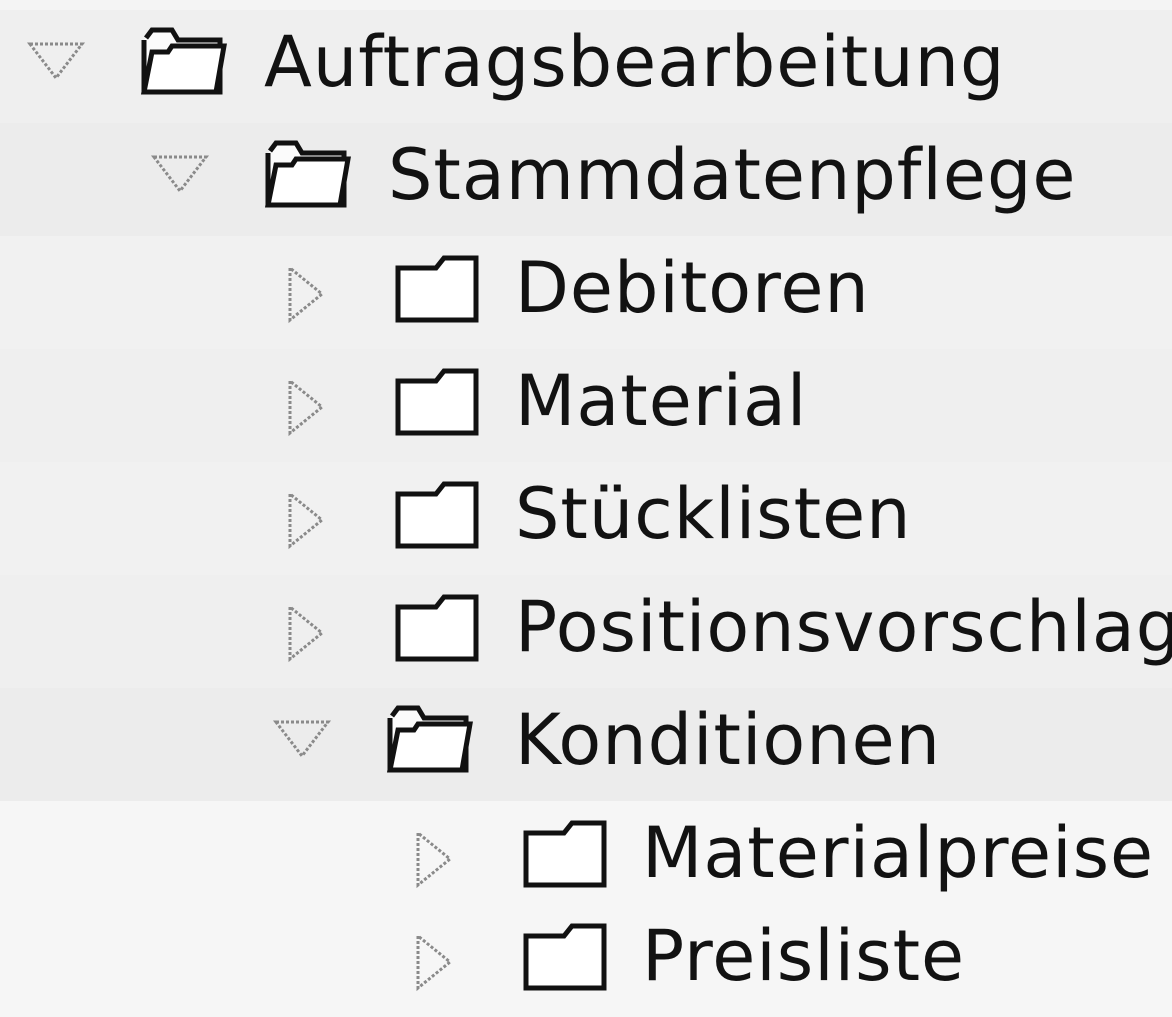 Image resolution: width=1172 pixels, height=1017 pixels. What do you see at coordinates (692, 288) in the screenshot?
I see `tree-item-label: Debitoren` at bounding box center [692, 288].